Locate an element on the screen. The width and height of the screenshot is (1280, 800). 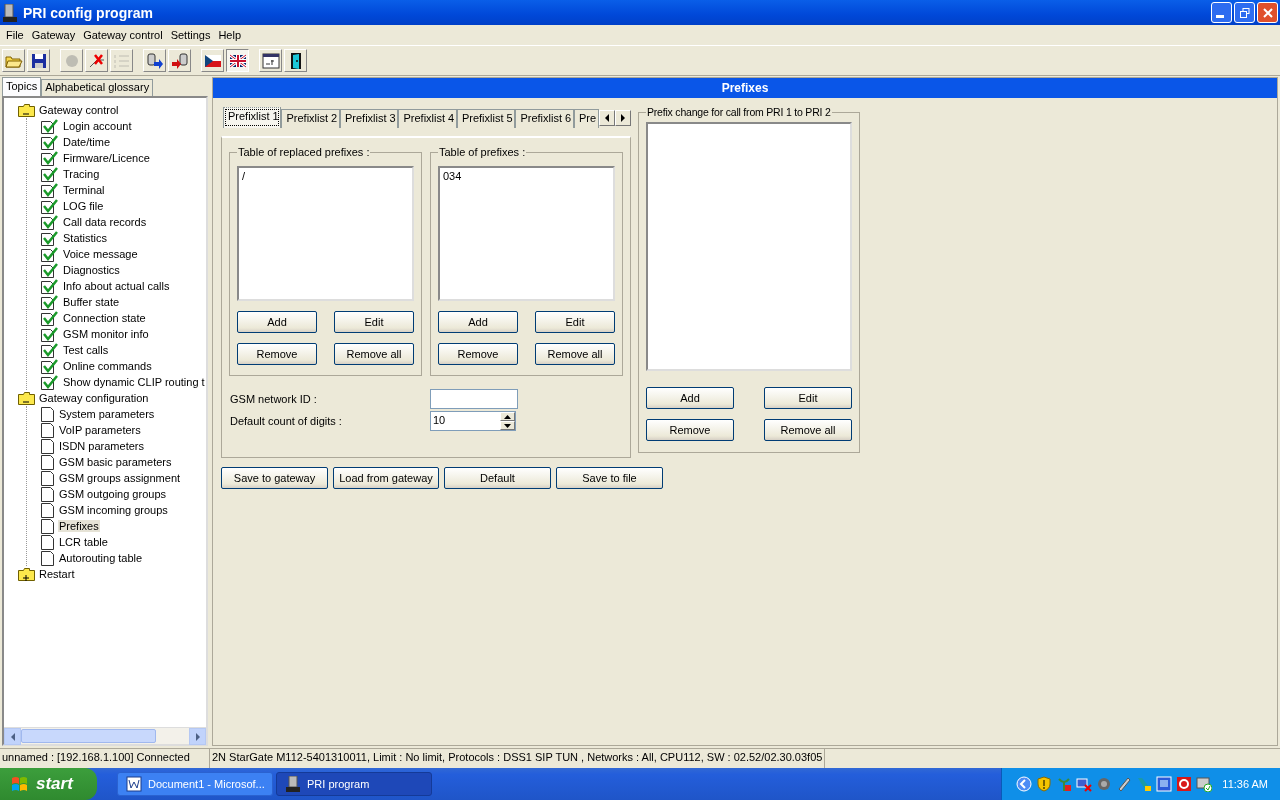
tab: Alphabetical glossary is located at coordinates (97, 87).